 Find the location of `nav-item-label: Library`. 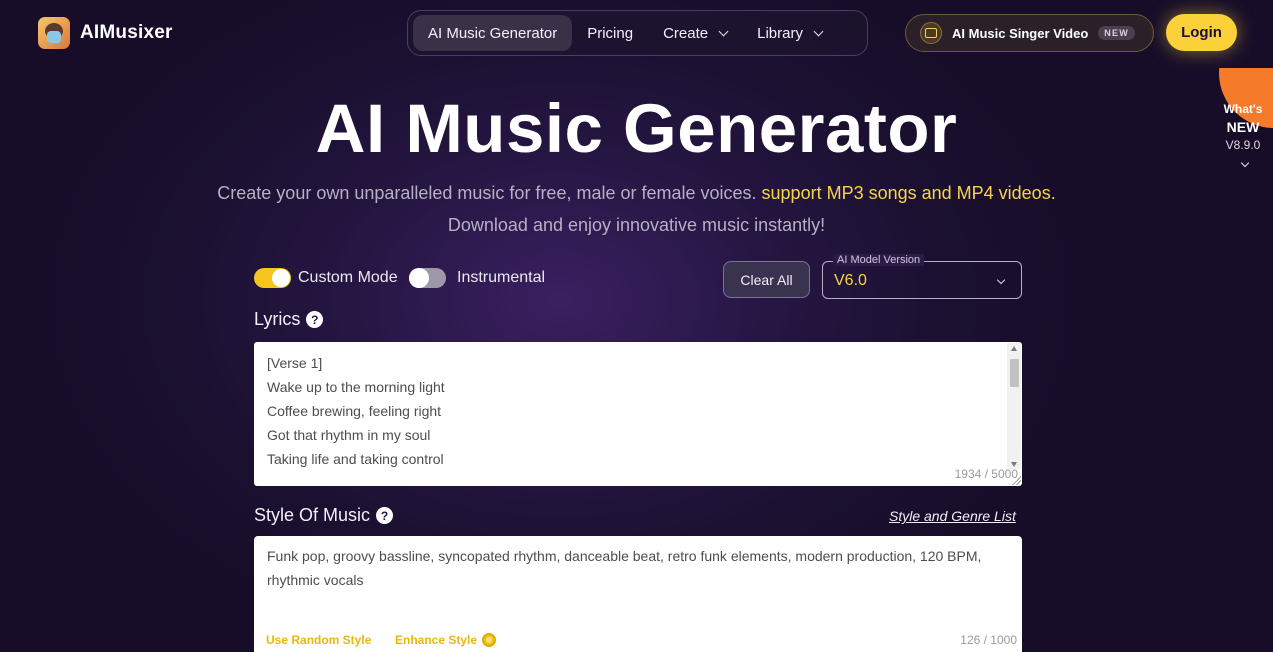

nav-item-label: Library is located at coordinates (780, 33).